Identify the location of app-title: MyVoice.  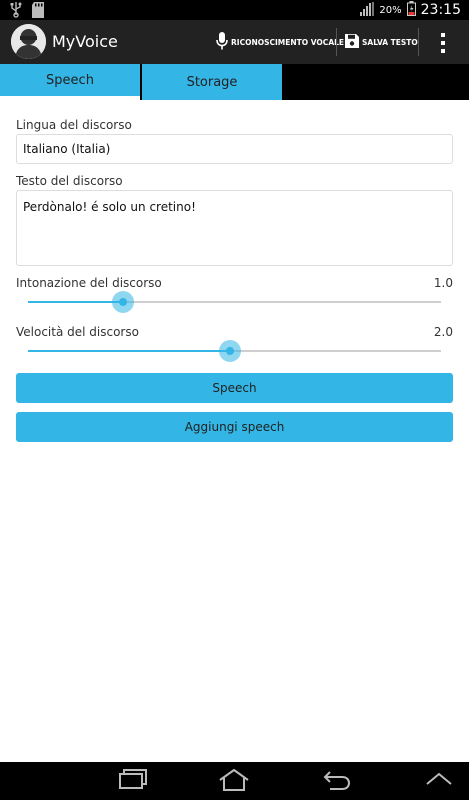
(85, 41).